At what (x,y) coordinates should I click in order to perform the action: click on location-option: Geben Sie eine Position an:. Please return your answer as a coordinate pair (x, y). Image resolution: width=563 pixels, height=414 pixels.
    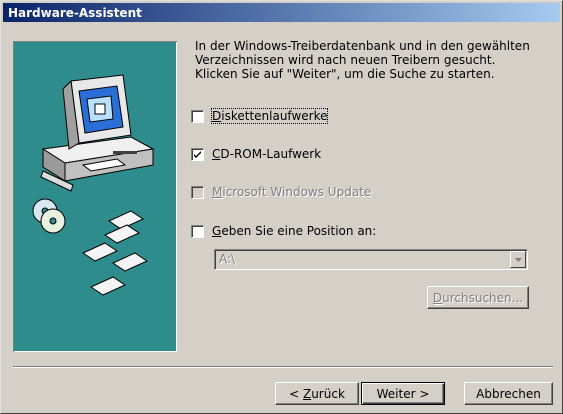
    Looking at the image, I should click on (283, 231).